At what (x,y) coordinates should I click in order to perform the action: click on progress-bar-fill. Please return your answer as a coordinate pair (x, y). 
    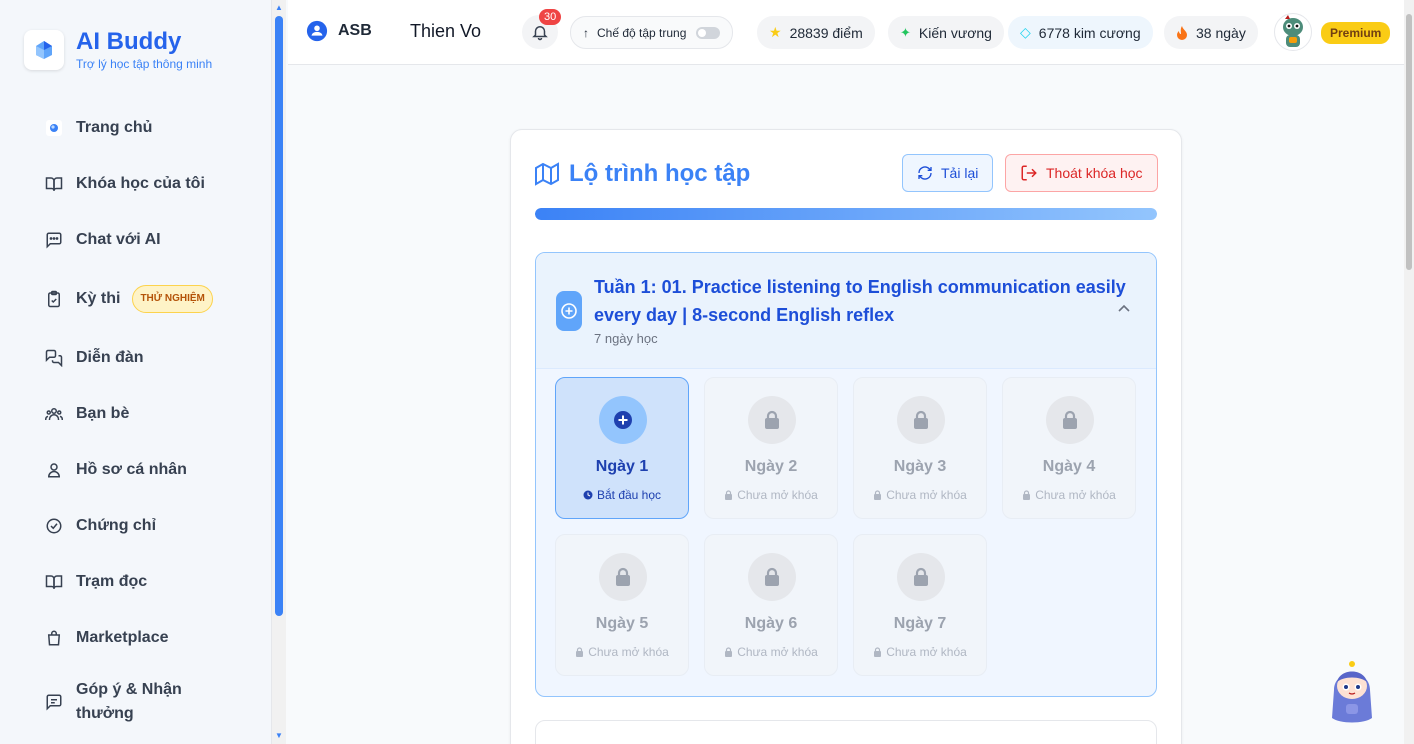
    Looking at the image, I should click on (846, 214).